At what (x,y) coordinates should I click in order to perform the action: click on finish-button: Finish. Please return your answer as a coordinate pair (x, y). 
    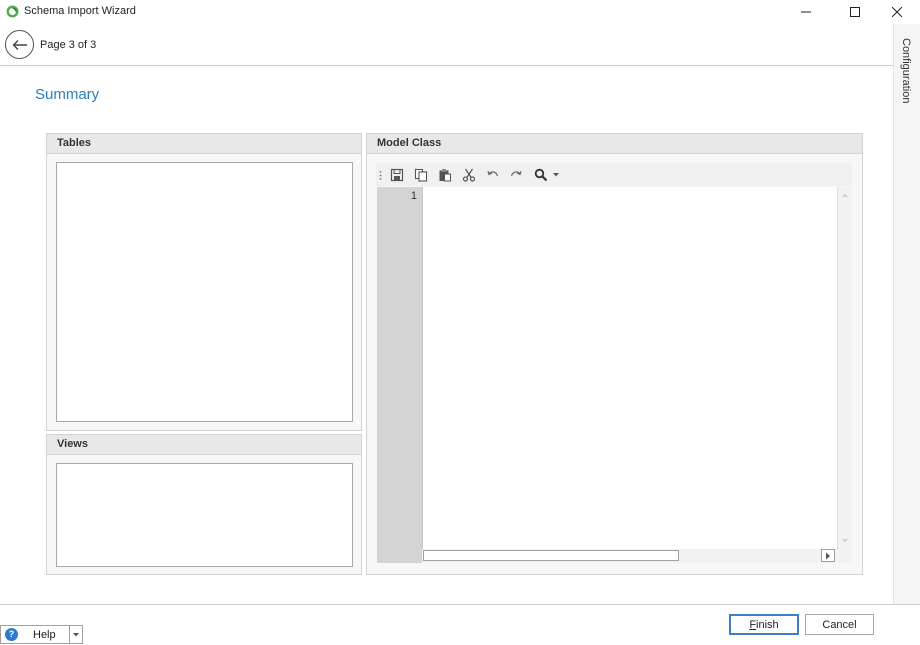
    Looking at the image, I should click on (764, 624).